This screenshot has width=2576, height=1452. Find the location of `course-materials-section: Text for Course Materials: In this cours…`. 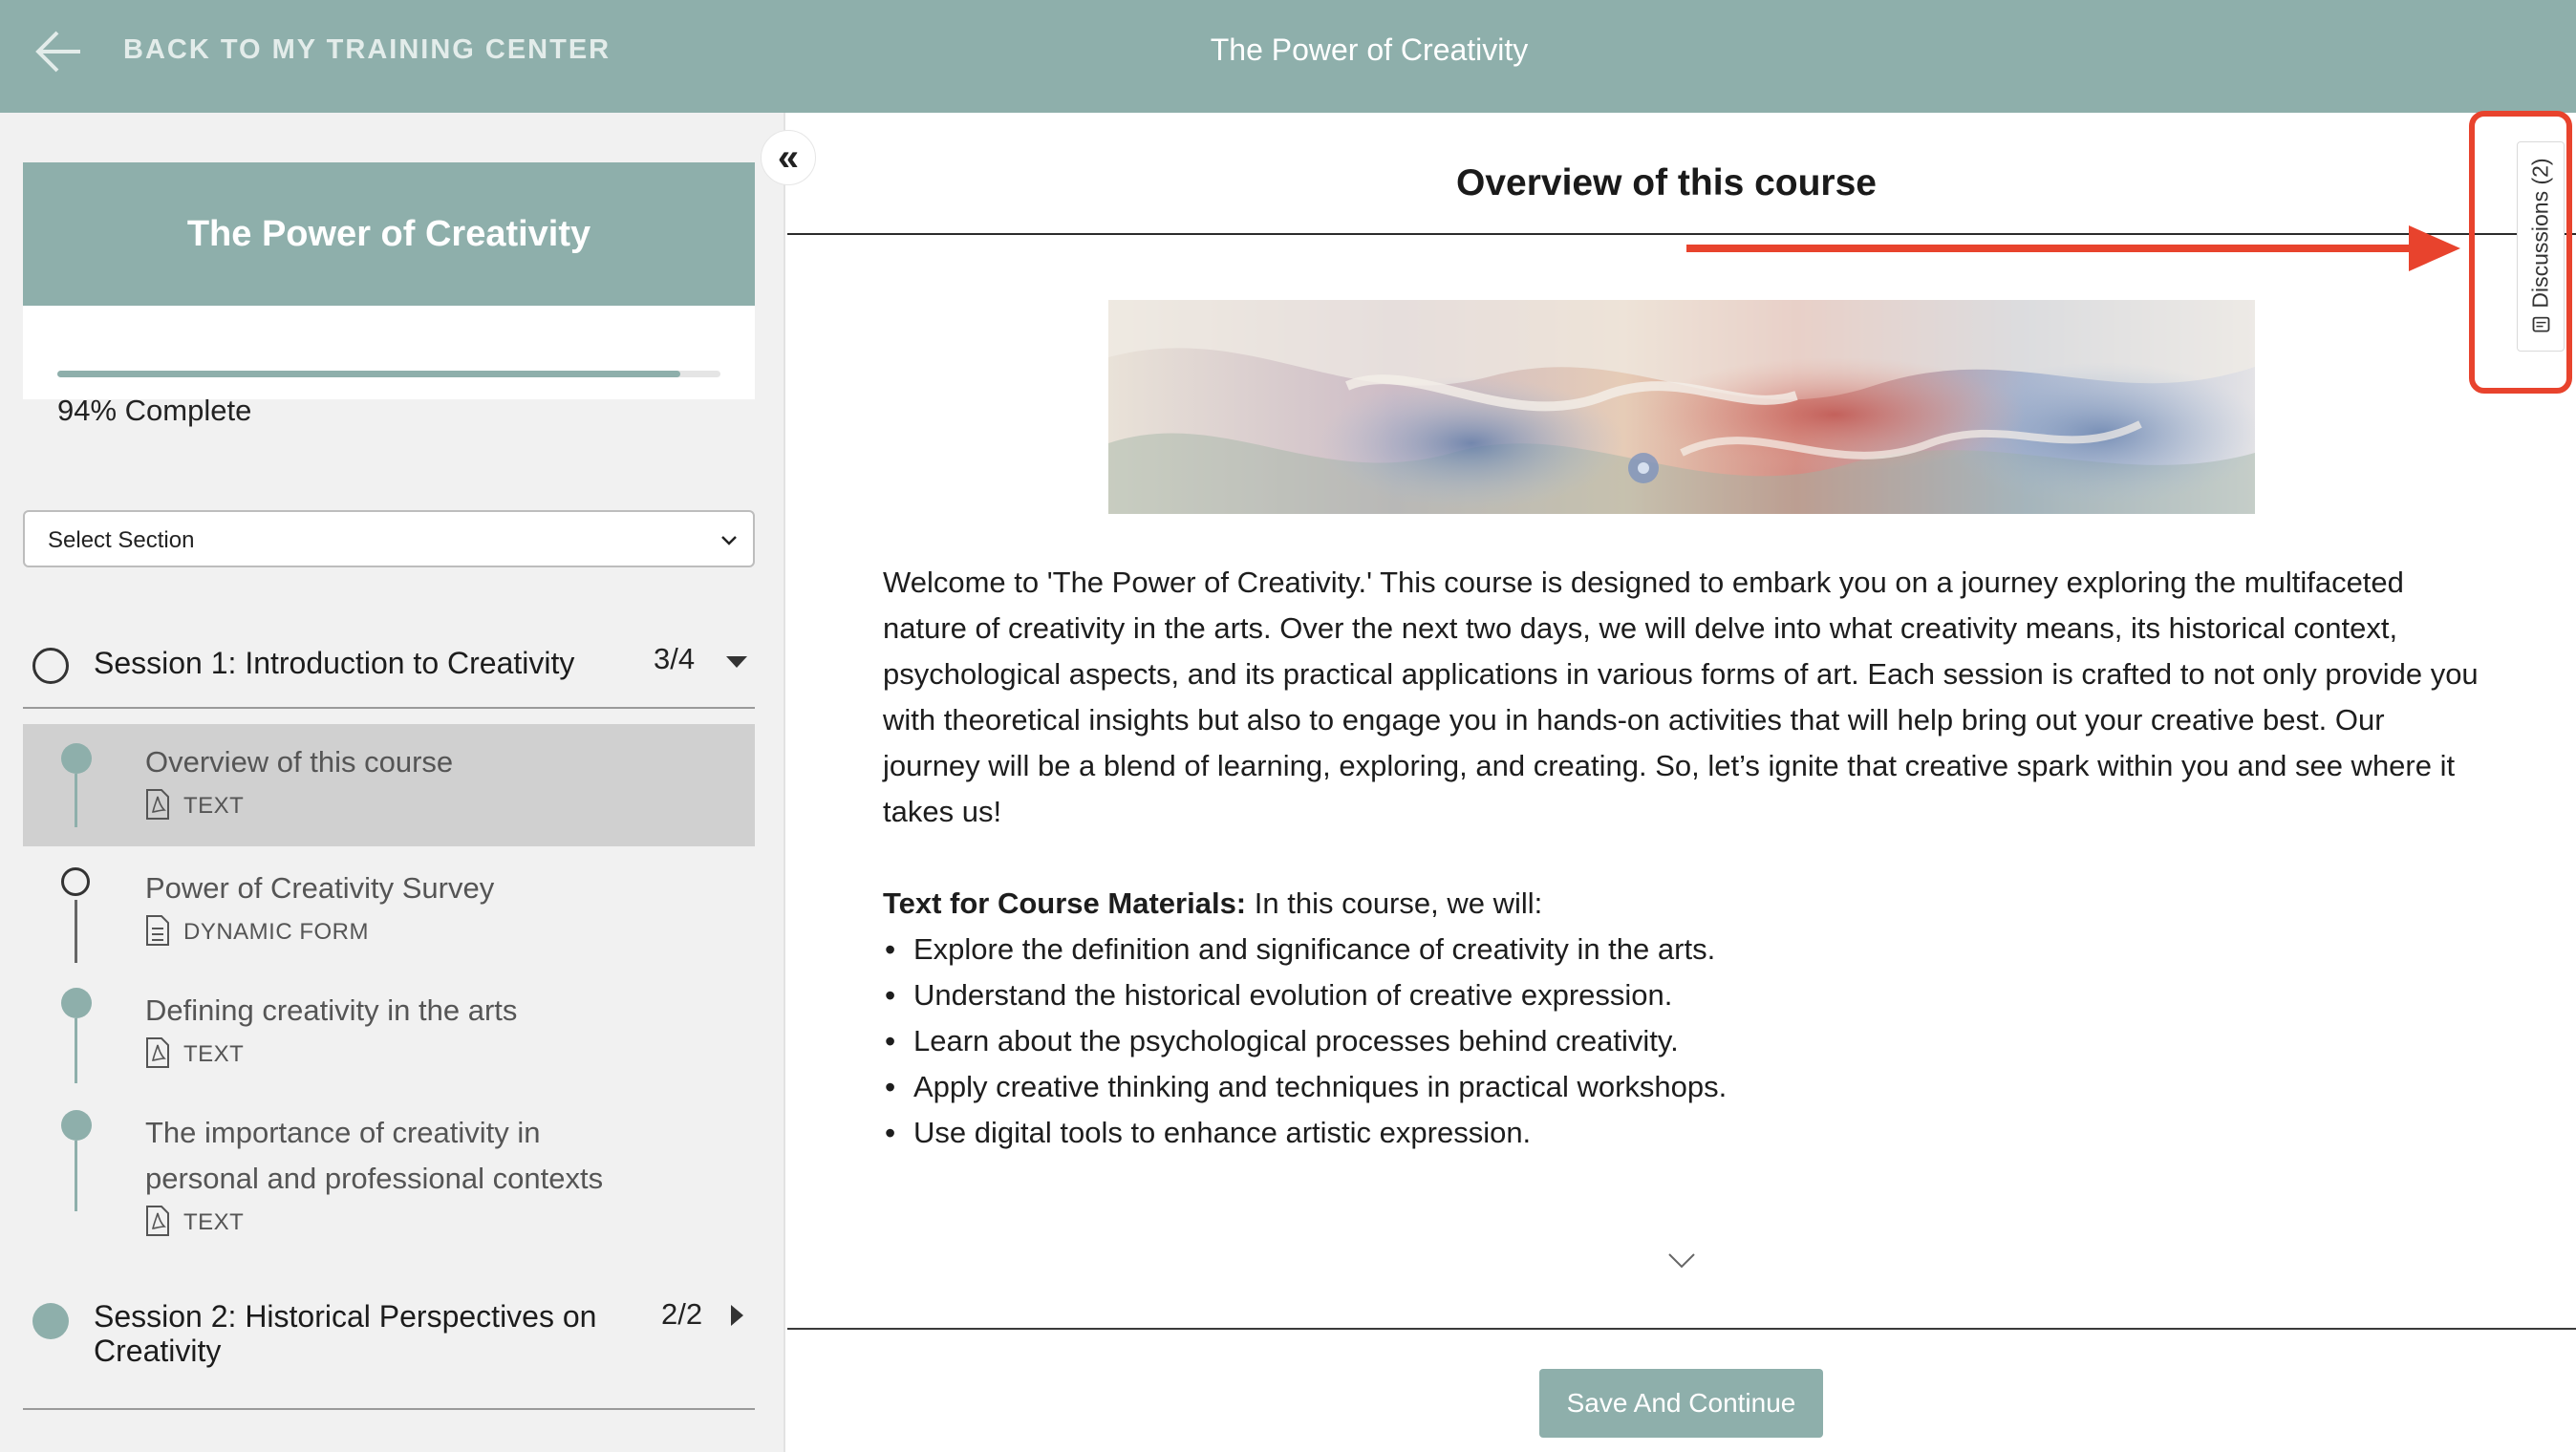

course-materials-section: Text for Course Materials: In this cours… is located at coordinates (1647, 1018).